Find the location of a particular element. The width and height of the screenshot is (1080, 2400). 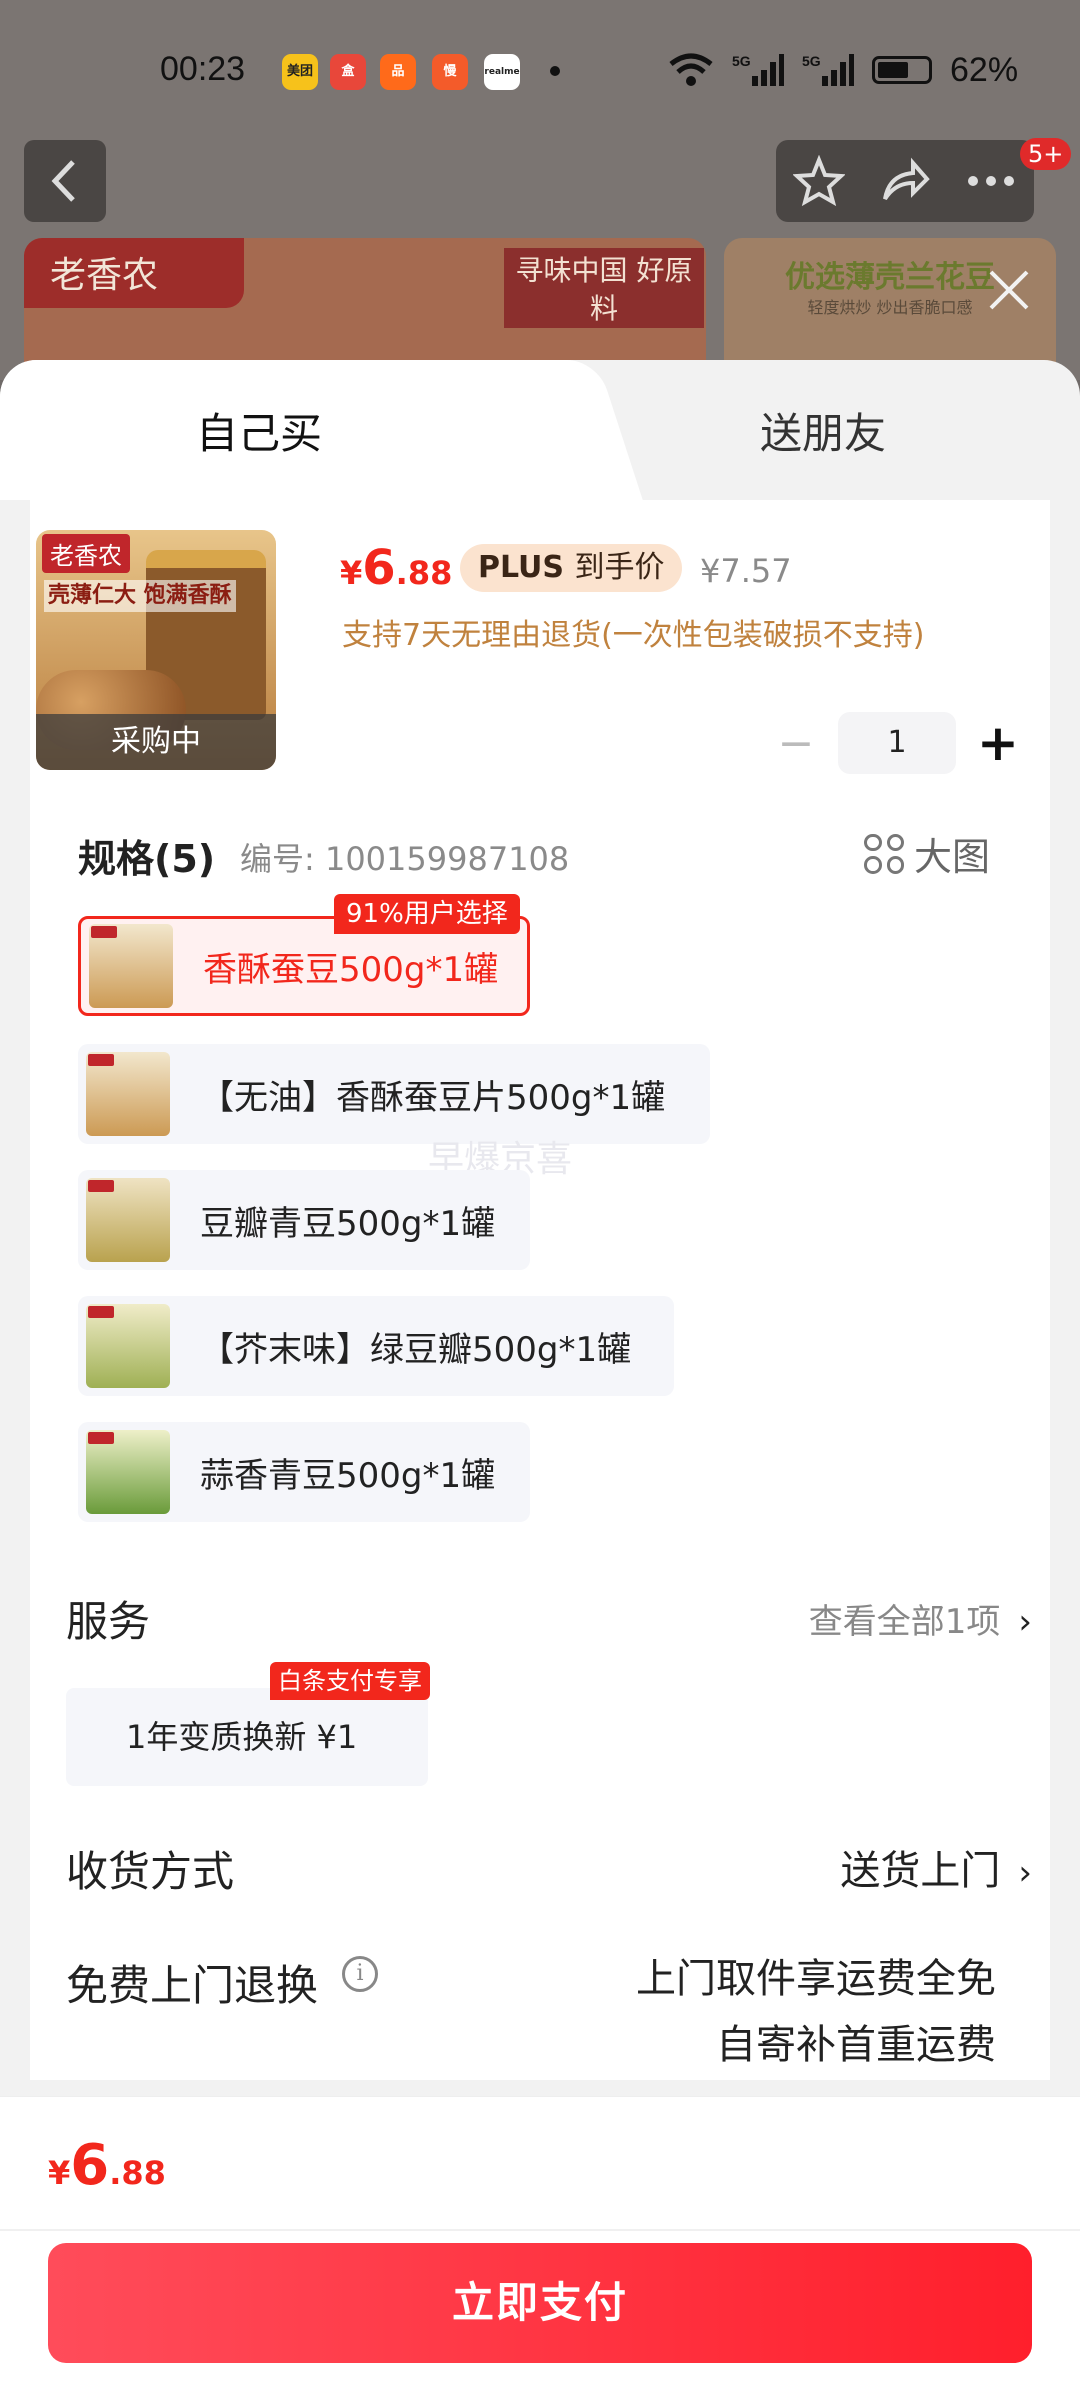

delivery-method-selector: 送货上门 › is located at coordinates (936, 1867).